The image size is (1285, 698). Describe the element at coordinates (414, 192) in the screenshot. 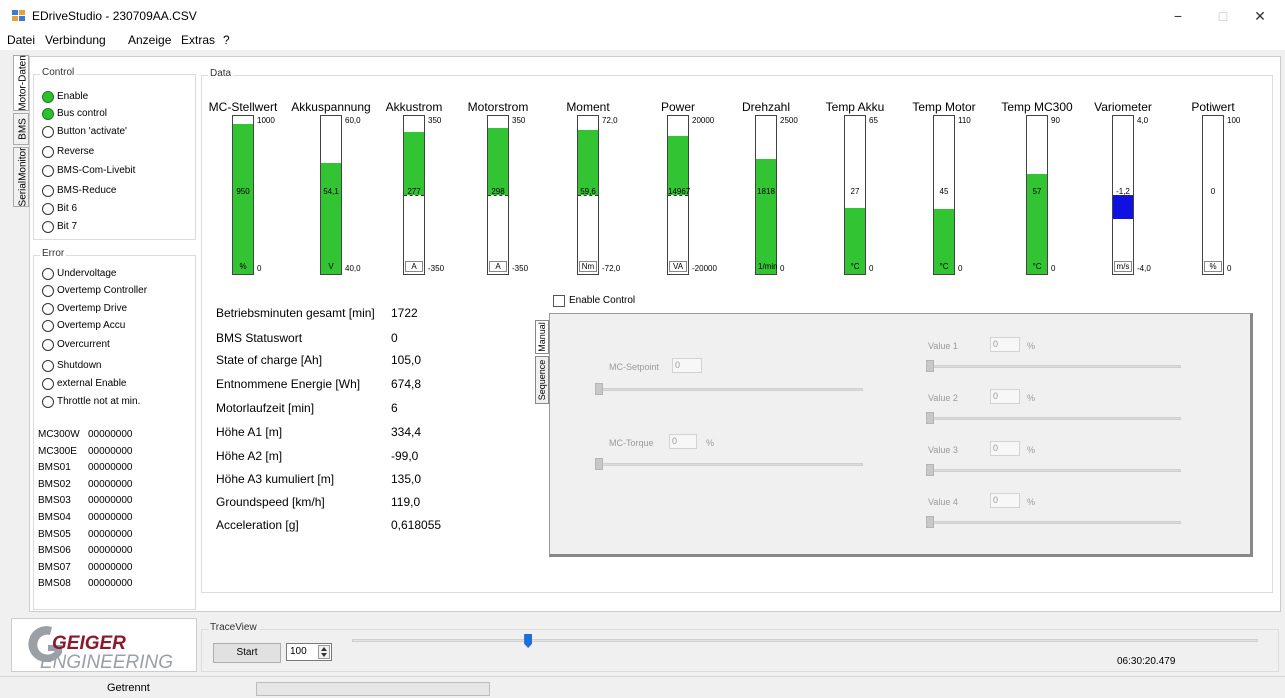

I see `gauge-value: 277` at that location.